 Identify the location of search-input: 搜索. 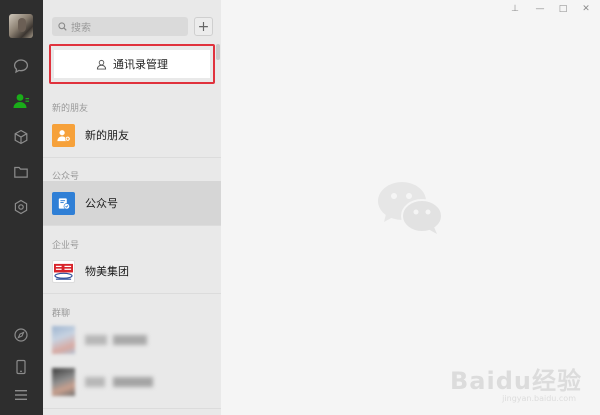
(120, 26).